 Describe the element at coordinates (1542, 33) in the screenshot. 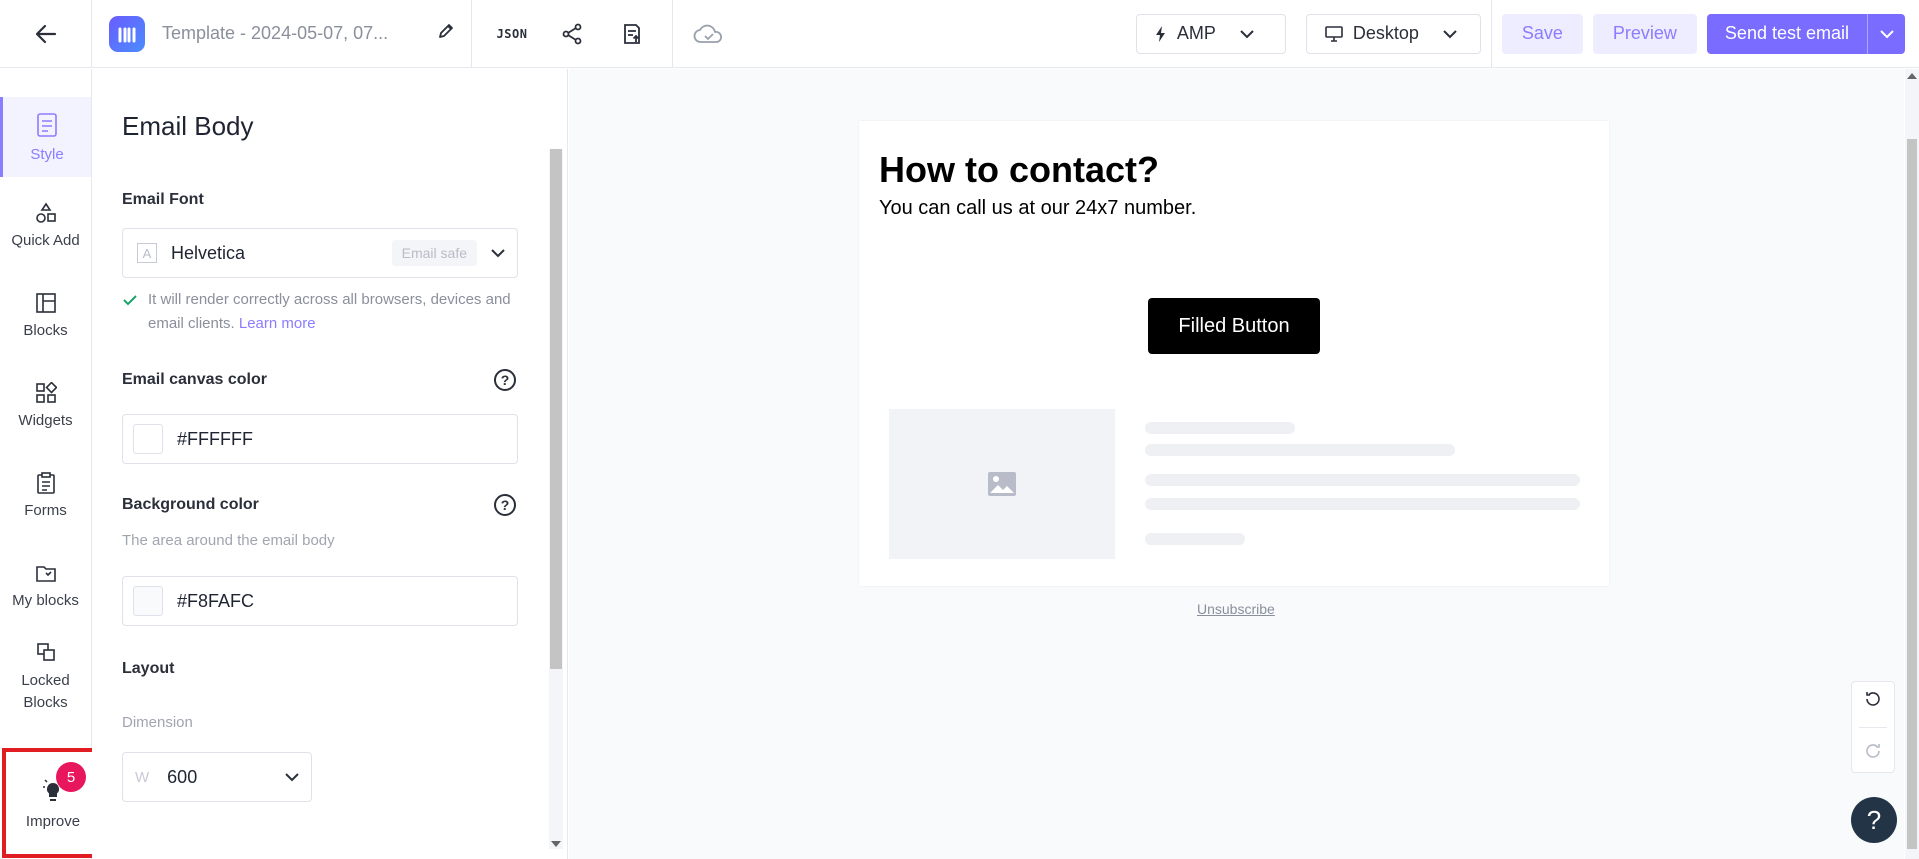

I see `save-button: Save` at that location.